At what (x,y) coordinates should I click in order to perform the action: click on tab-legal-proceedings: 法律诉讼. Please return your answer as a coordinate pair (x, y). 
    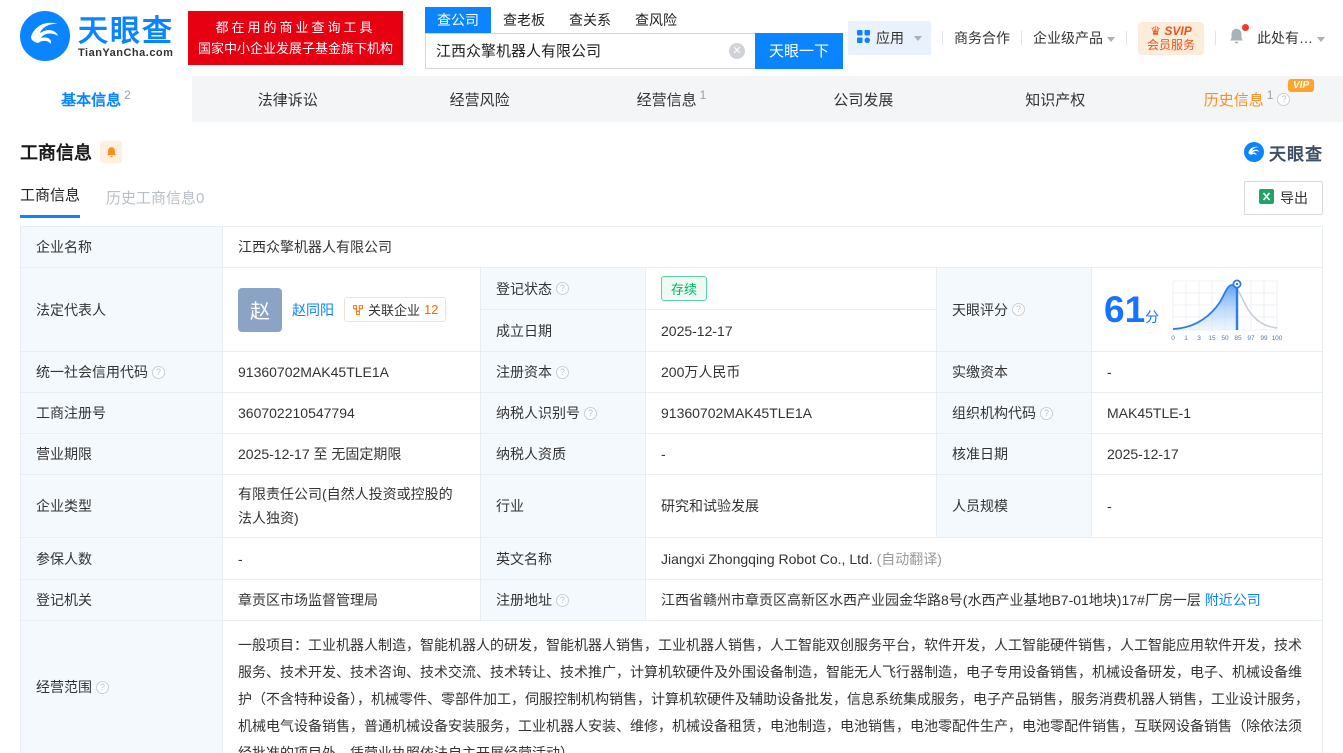
    Looking at the image, I should click on (288, 99).